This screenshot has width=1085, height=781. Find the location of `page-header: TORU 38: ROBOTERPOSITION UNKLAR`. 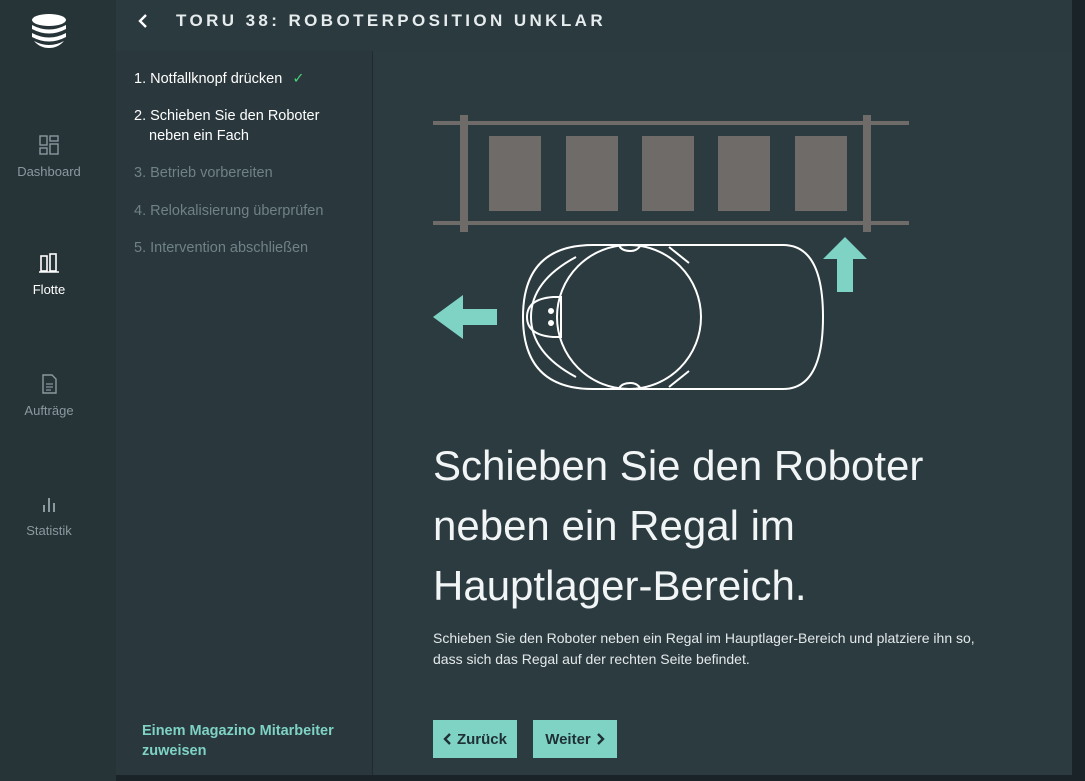

page-header: TORU 38: ROBOTERPOSITION UNKLAR is located at coordinates (594, 25).